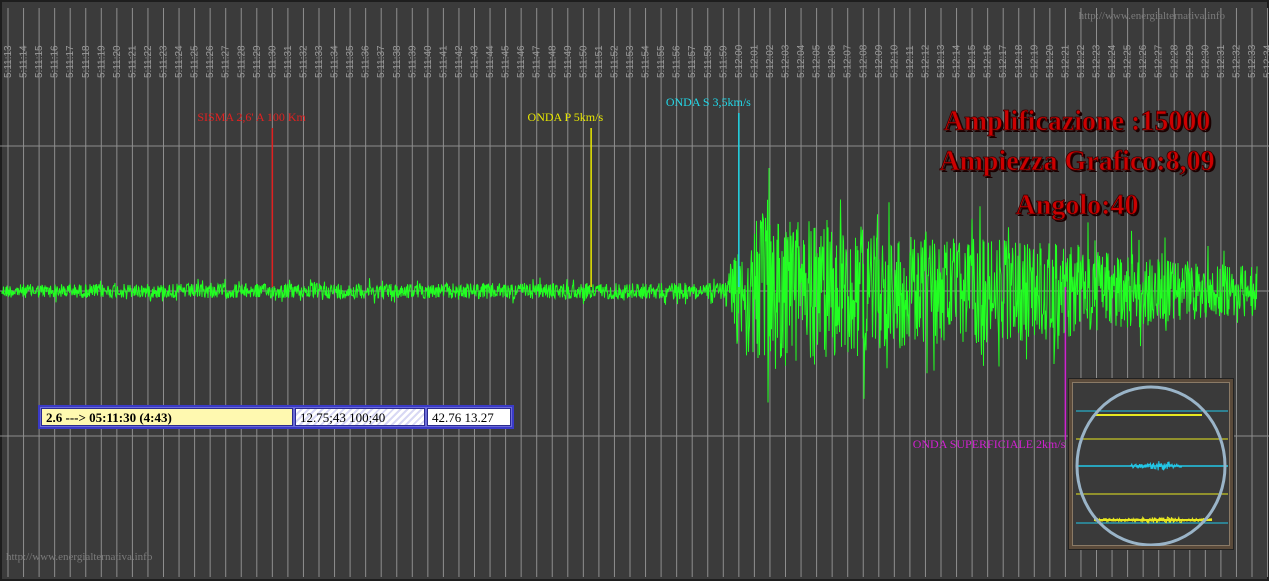 Image resolution: width=1269 pixels, height=581 pixels. Describe the element at coordinates (521, 61) in the screenshot. I see `time-tick-label: 5:11:46` at that location.